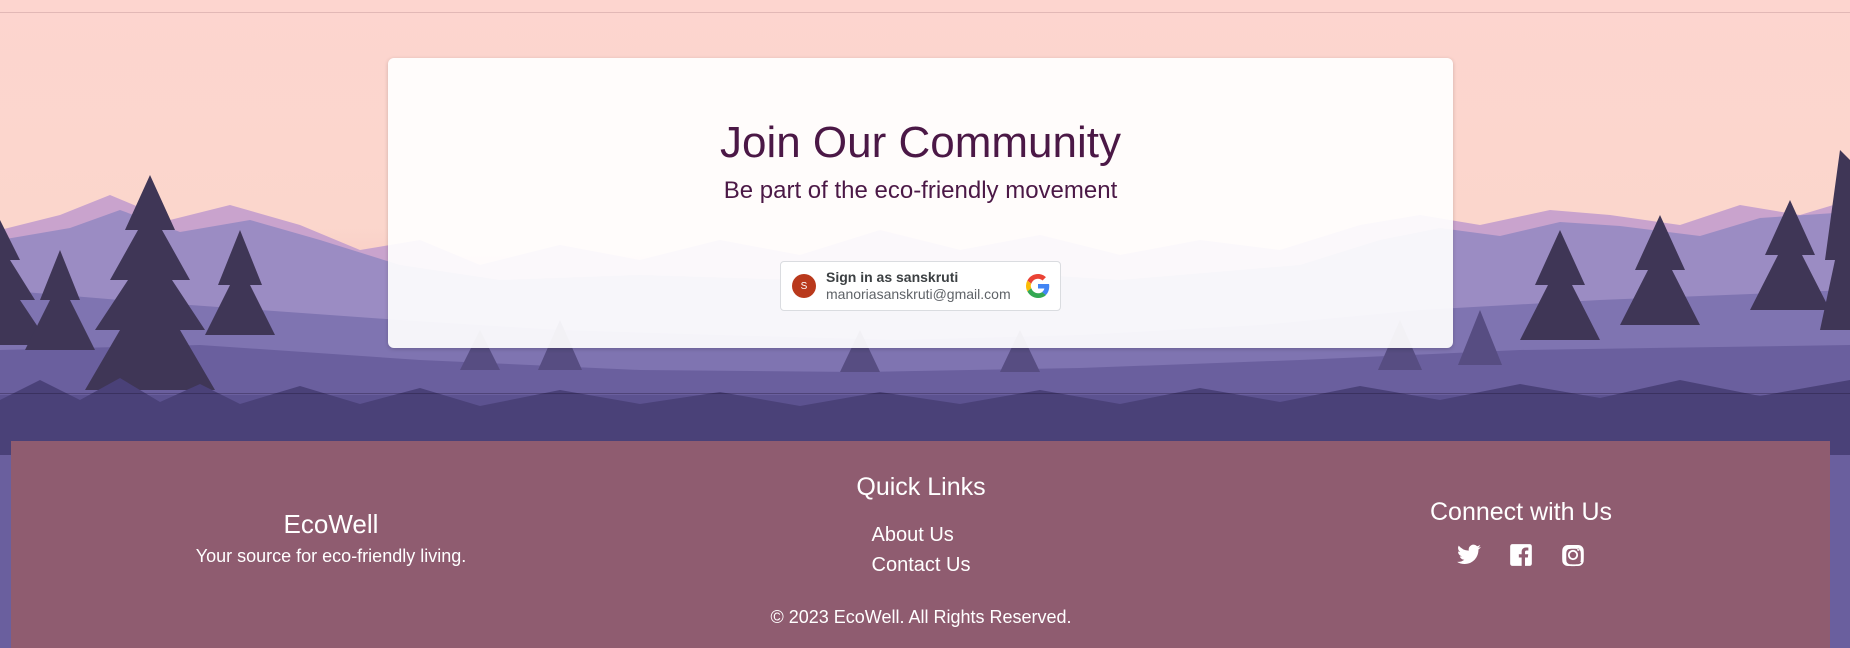  What do you see at coordinates (1521, 533) in the screenshot?
I see `footer-social: Connect with Us` at bounding box center [1521, 533].